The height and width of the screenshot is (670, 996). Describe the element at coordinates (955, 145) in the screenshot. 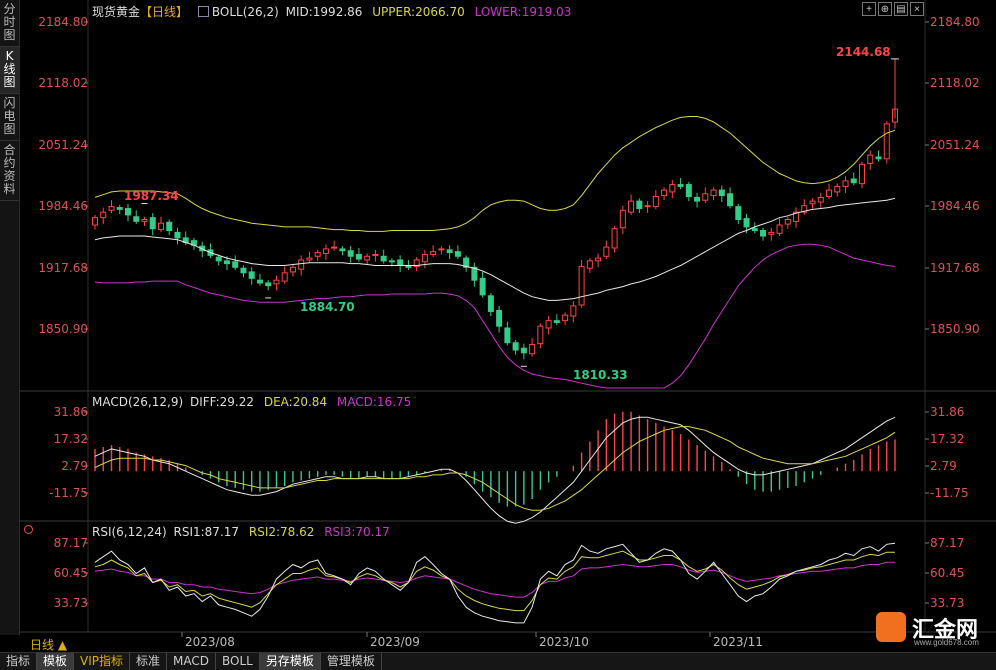

I see `price-ytick-right-2: 2051.24` at that location.